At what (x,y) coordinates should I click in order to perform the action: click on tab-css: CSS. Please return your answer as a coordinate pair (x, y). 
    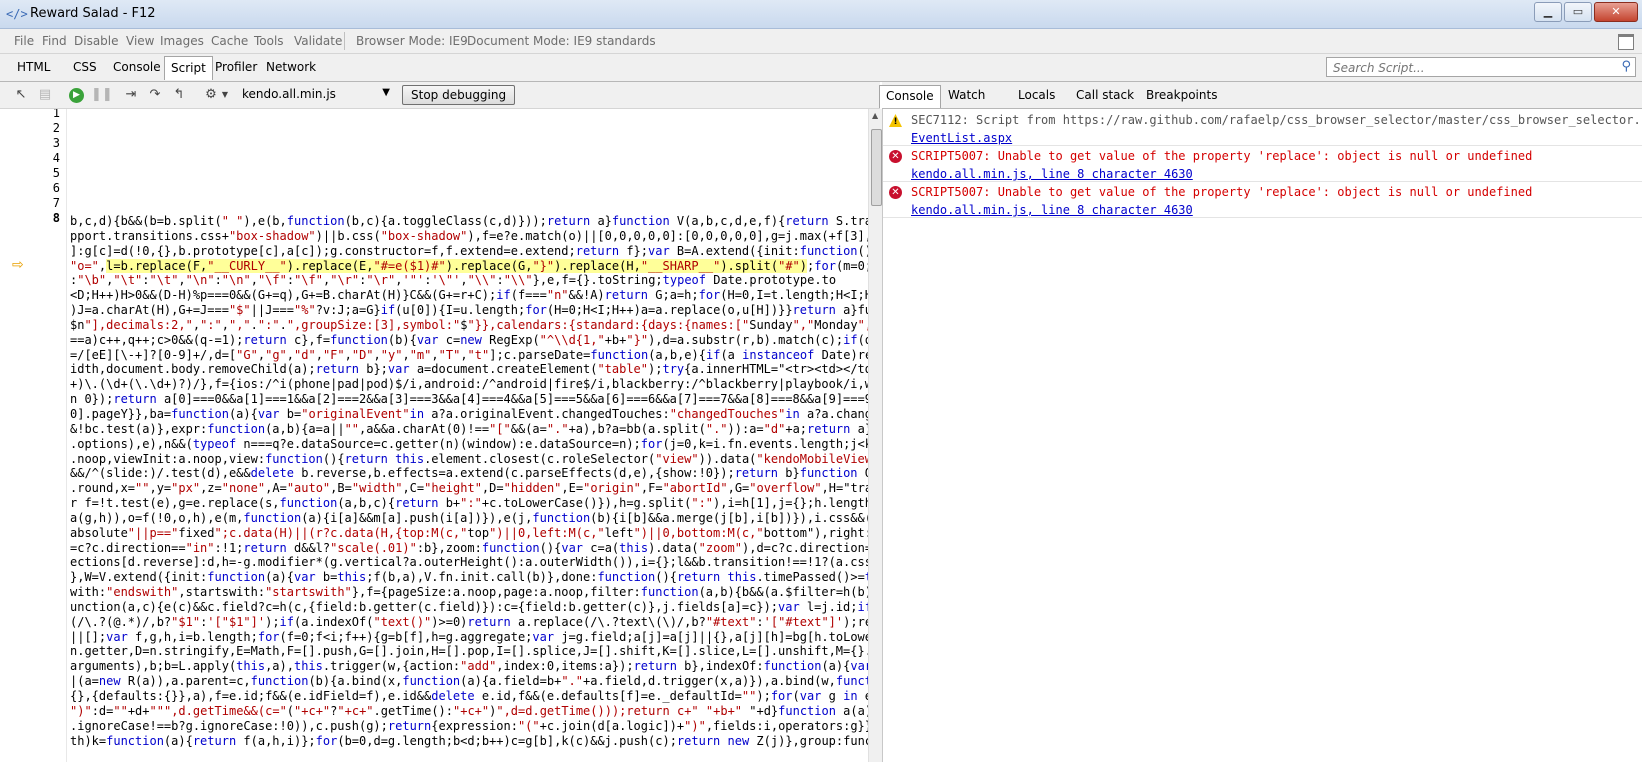
    Looking at the image, I should click on (85, 67).